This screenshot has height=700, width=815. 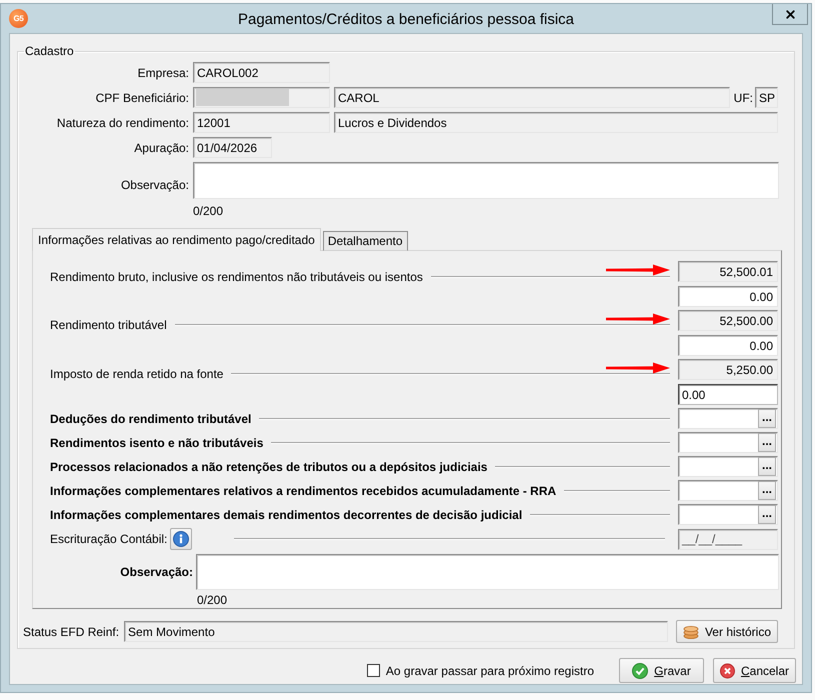 I want to click on date-field: 01/04/2026, so click(x=232, y=147).